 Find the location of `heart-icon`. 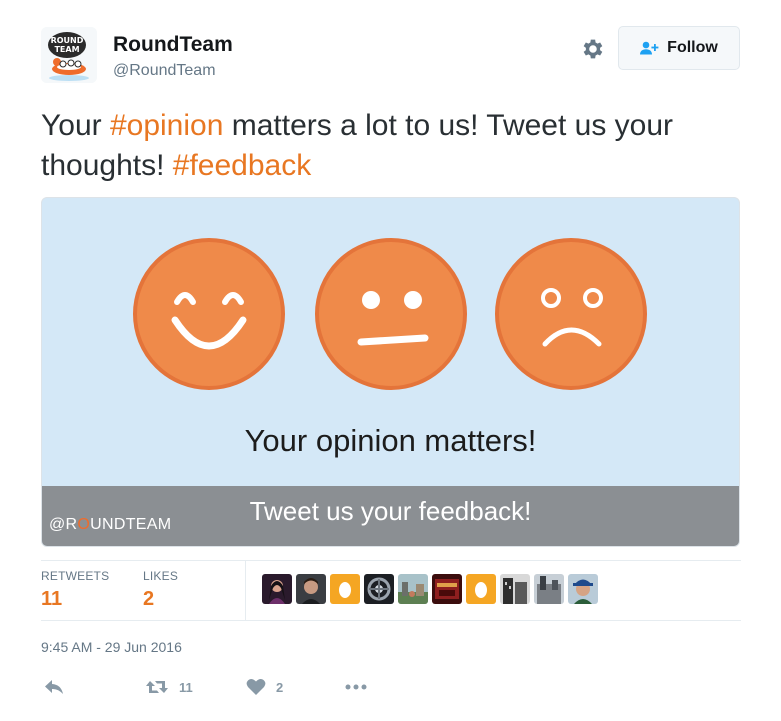

heart-icon is located at coordinates (256, 687).